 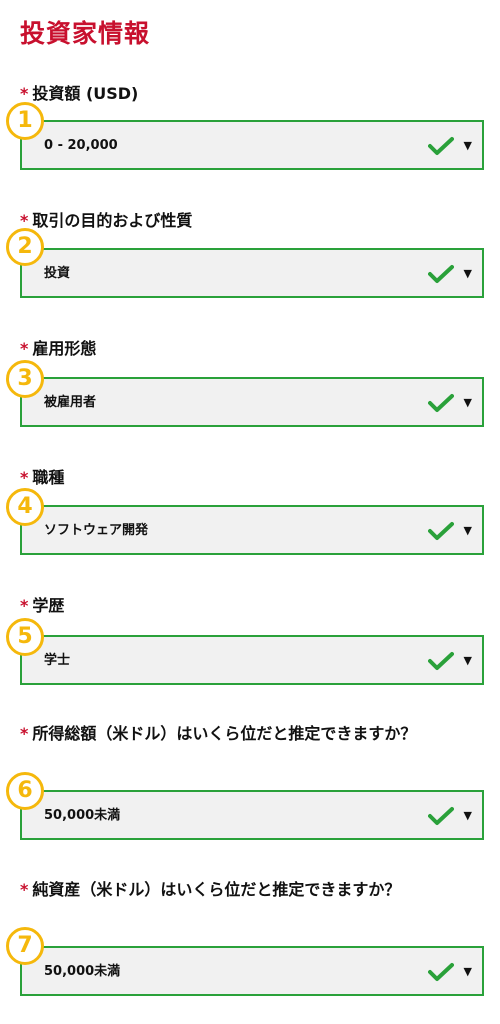 I want to click on step-number-badge: 1, so click(x=25, y=121).